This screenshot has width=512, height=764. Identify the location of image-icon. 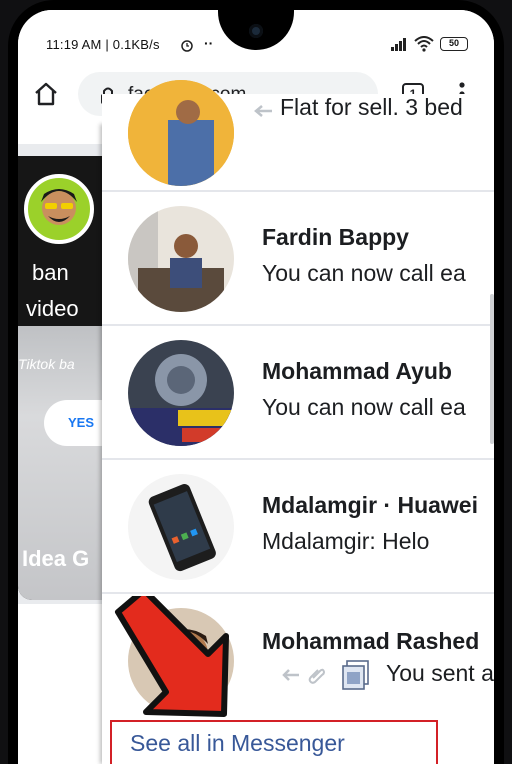
(355, 675).